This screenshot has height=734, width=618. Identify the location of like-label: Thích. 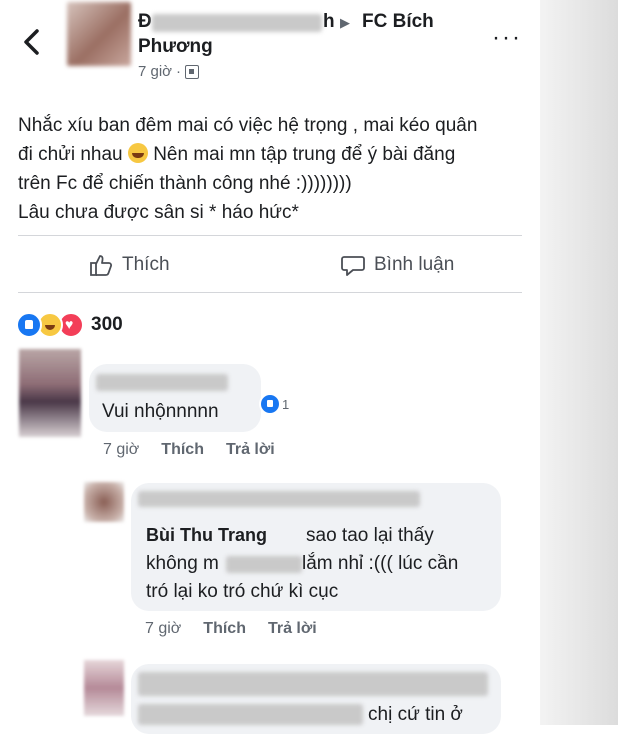
(146, 264).